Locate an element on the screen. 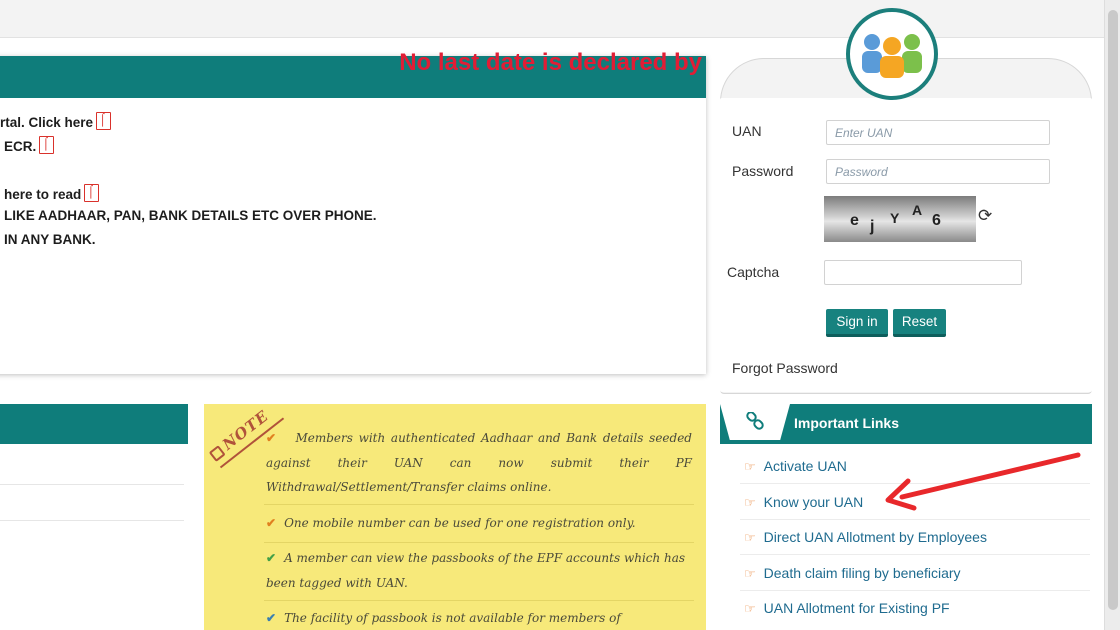 The height and width of the screenshot is (630, 1120). captcha-char: 6 is located at coordinates (936, 220).